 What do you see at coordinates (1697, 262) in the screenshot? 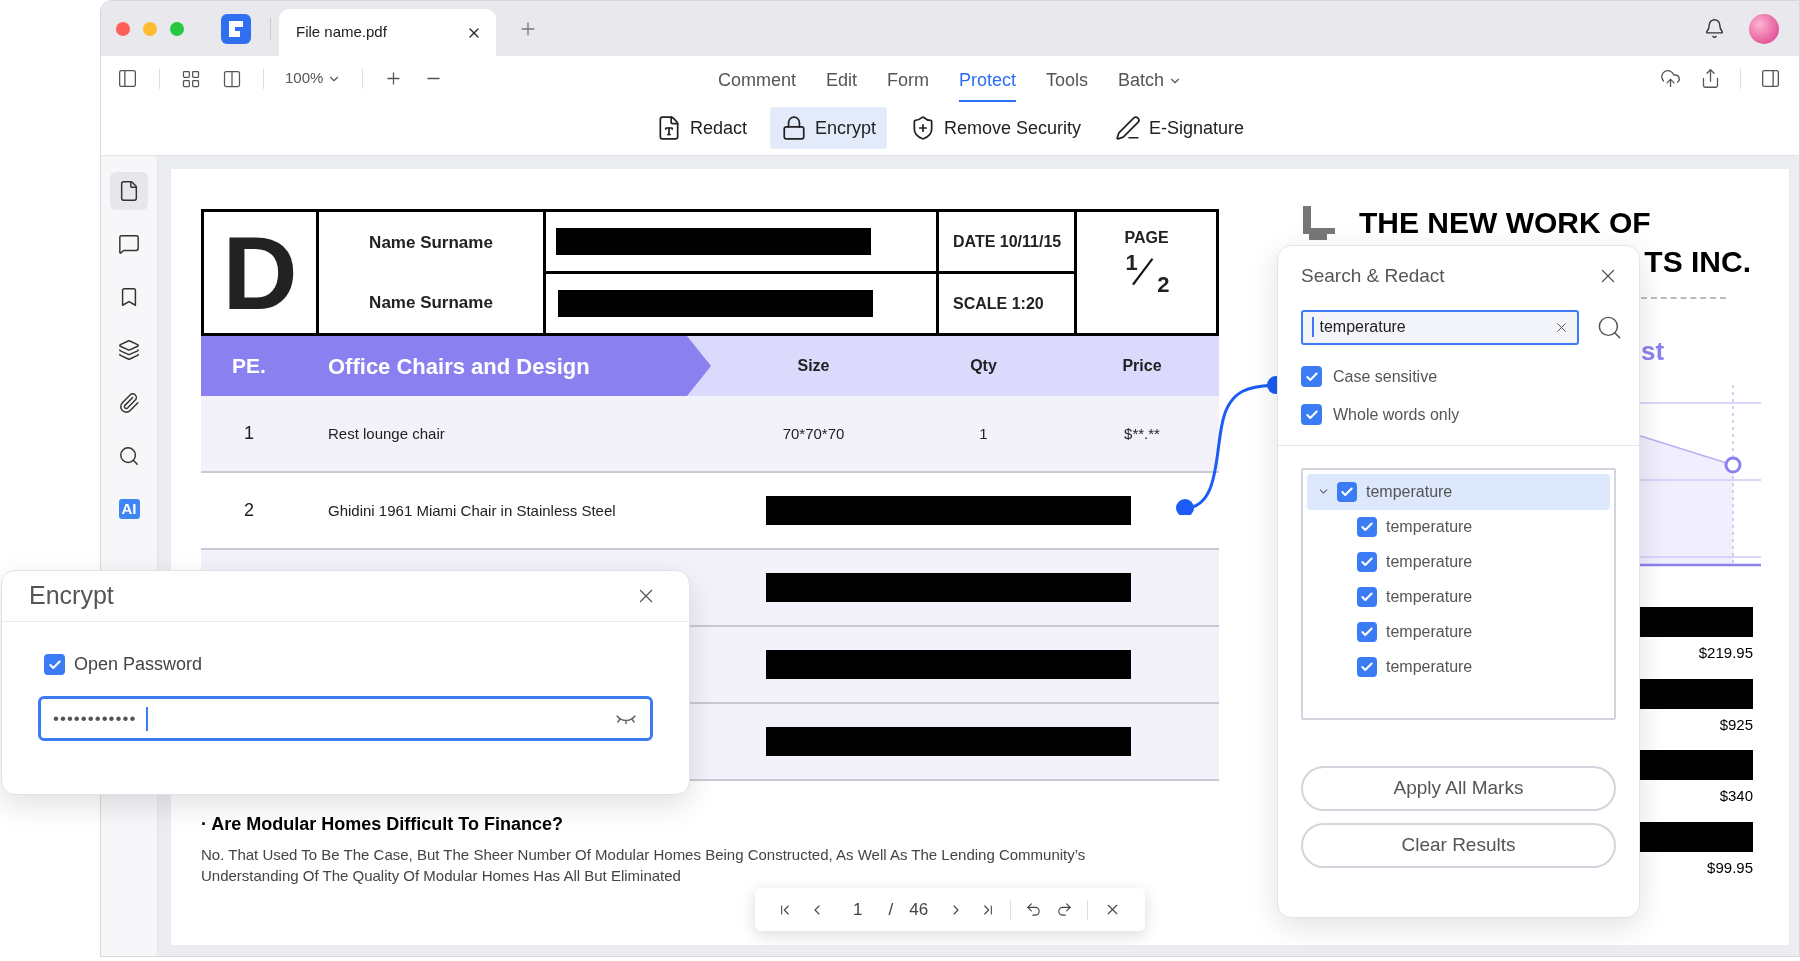
I see `heading-line: TS INC.` at bounding box center [1697, 262].